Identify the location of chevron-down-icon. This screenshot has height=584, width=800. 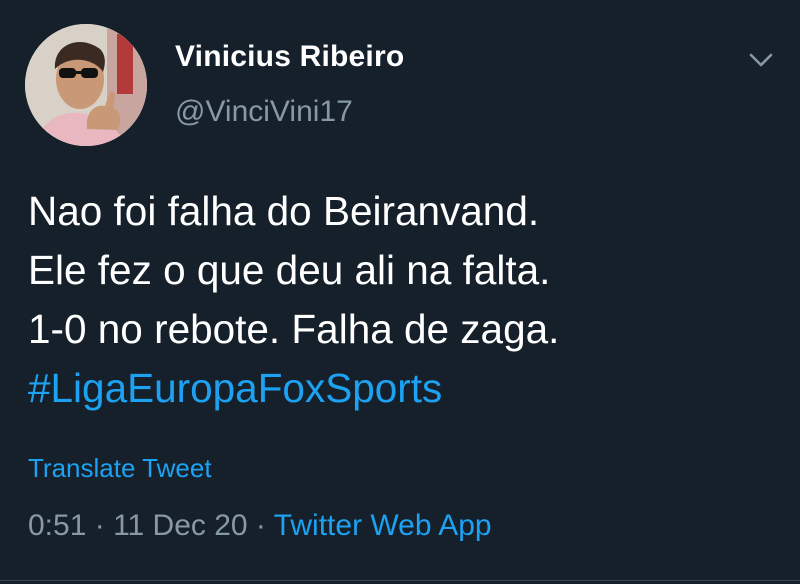
(761, 60).